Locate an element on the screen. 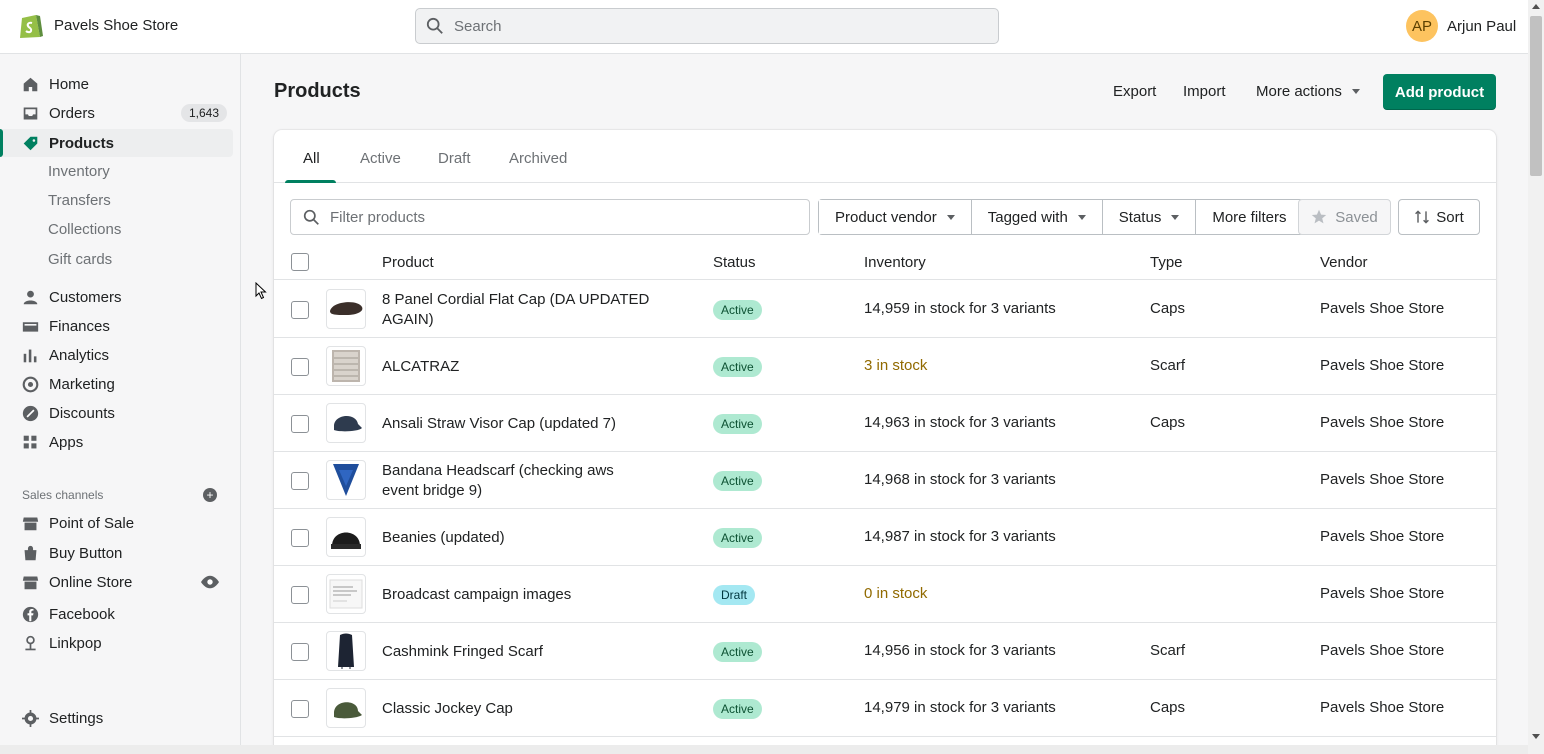 This screenshot has height=754, width=1544. product-name-link: Ansali Straw Visor Cap (updated 7) is located at coordinates (517, 424).